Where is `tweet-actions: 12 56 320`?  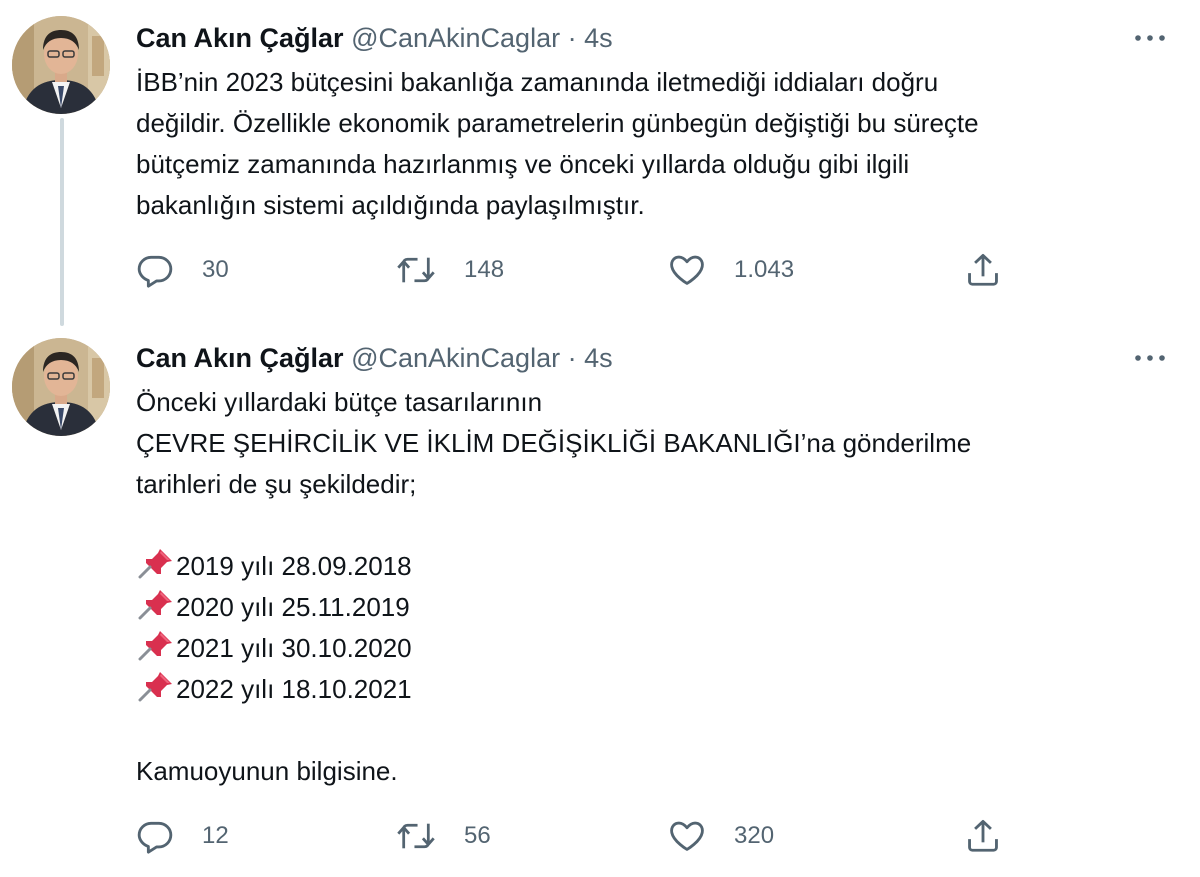
tweet-actions: 12 56 320 is located at coordinates (586, 836).